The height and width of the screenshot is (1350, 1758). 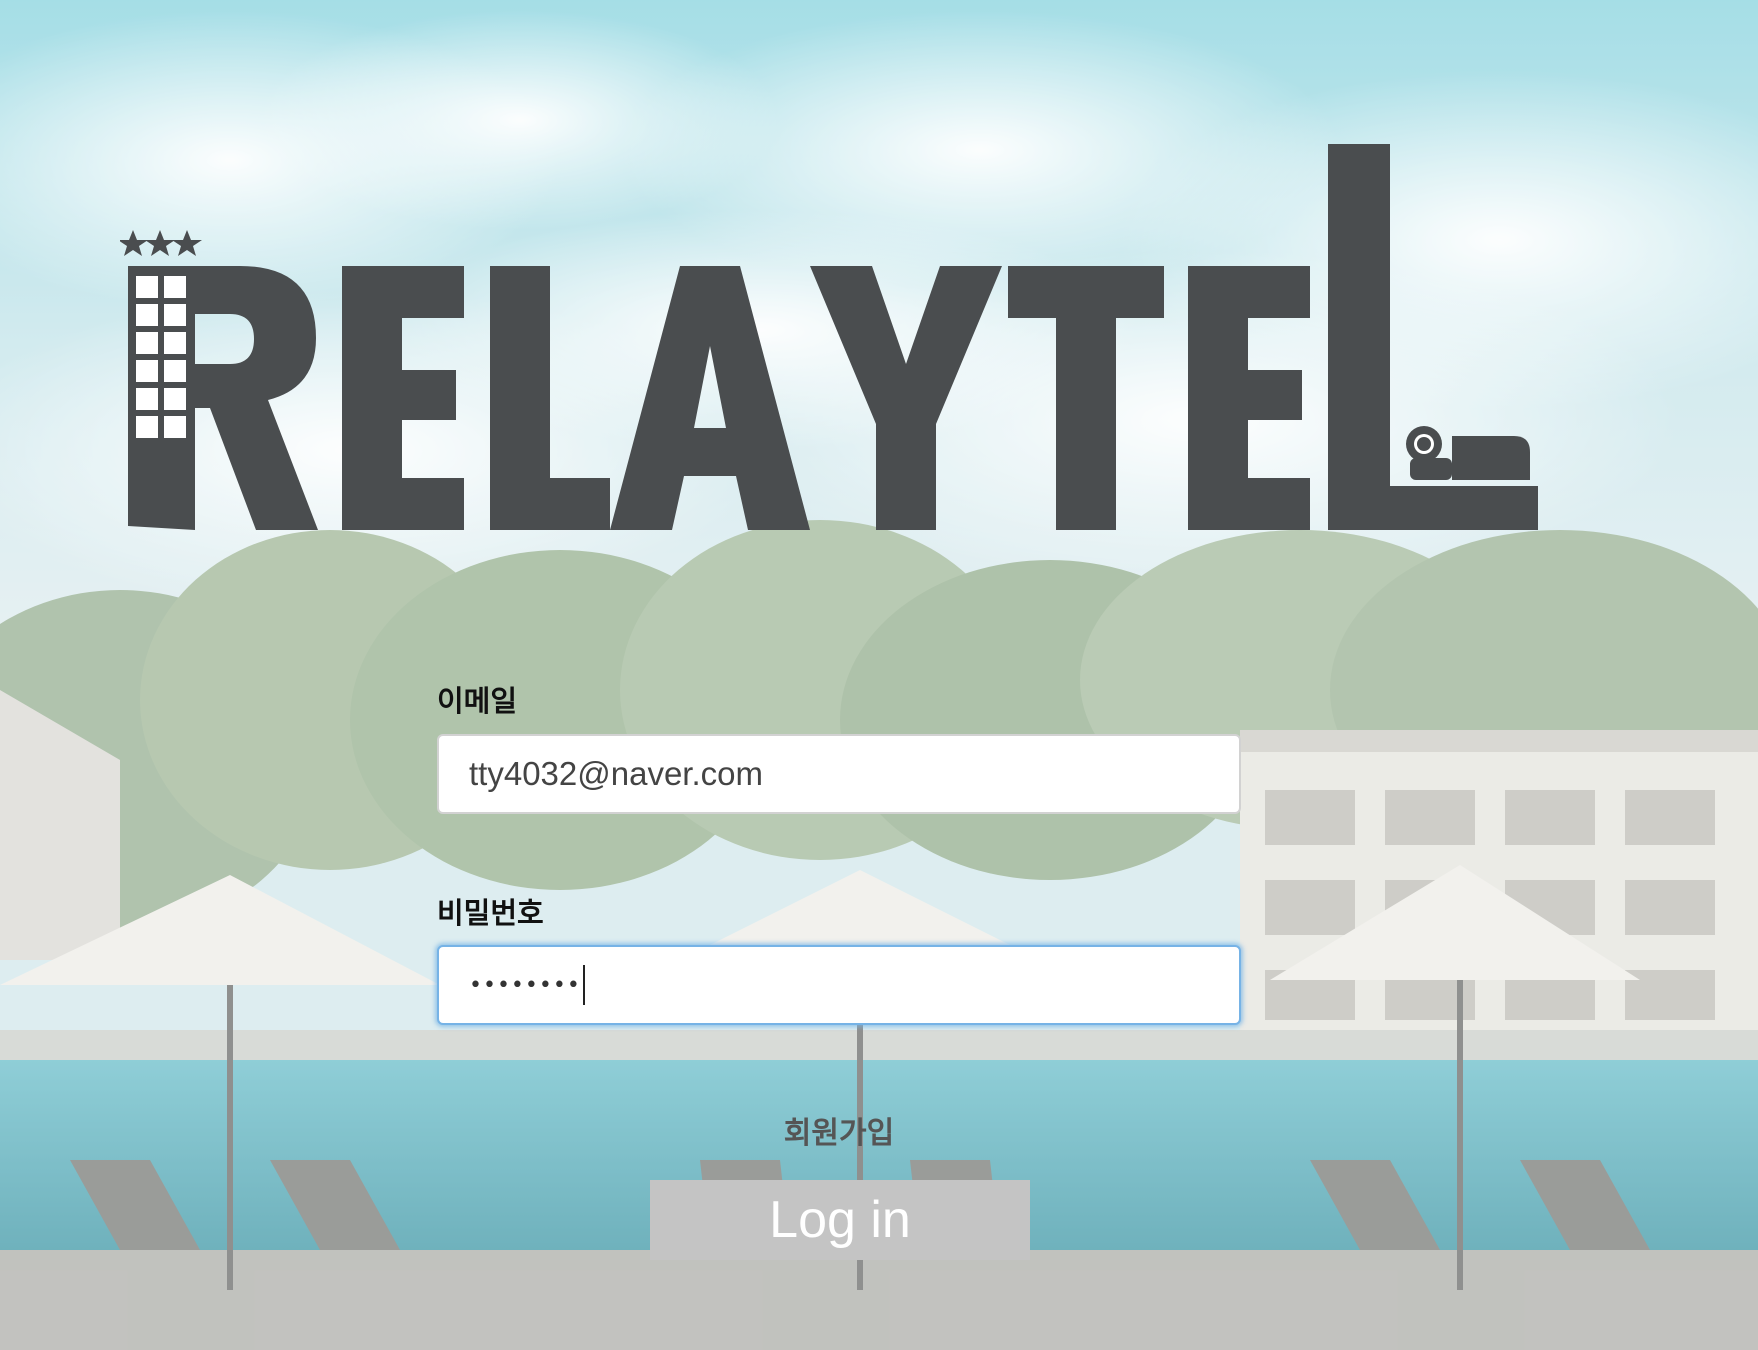 What do you see at coordinates (616, 773) in the screenshot?
I see `email-value: tty4032@naver.com` at bounding box center [616, 773].